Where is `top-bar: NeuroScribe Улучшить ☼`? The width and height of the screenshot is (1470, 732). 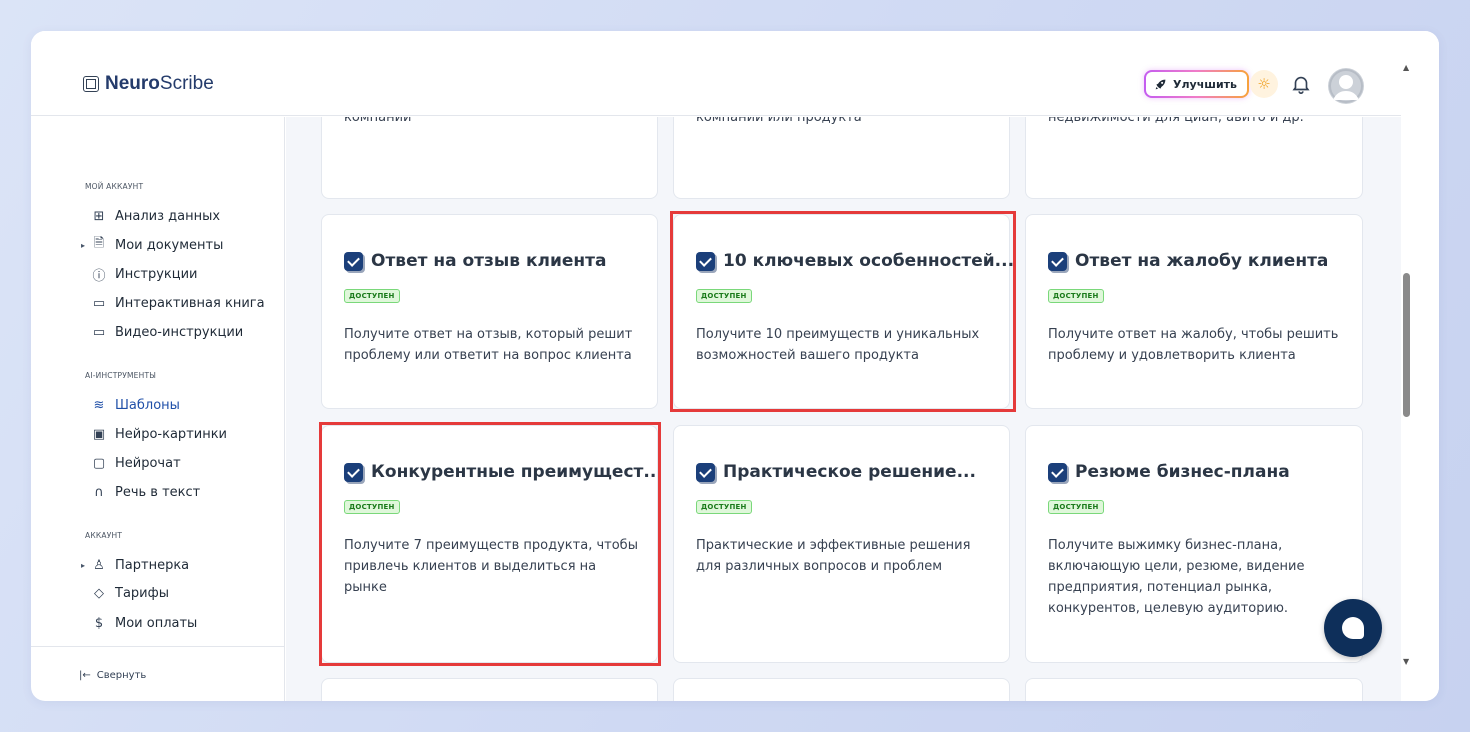 top-bar: NeuroScribe Улучшить ☼ is located at coordinates (716, 73).